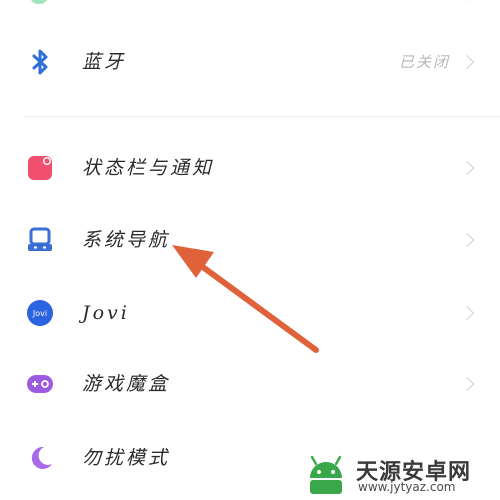  I want to click on partial-row-top, so click(250, 3).